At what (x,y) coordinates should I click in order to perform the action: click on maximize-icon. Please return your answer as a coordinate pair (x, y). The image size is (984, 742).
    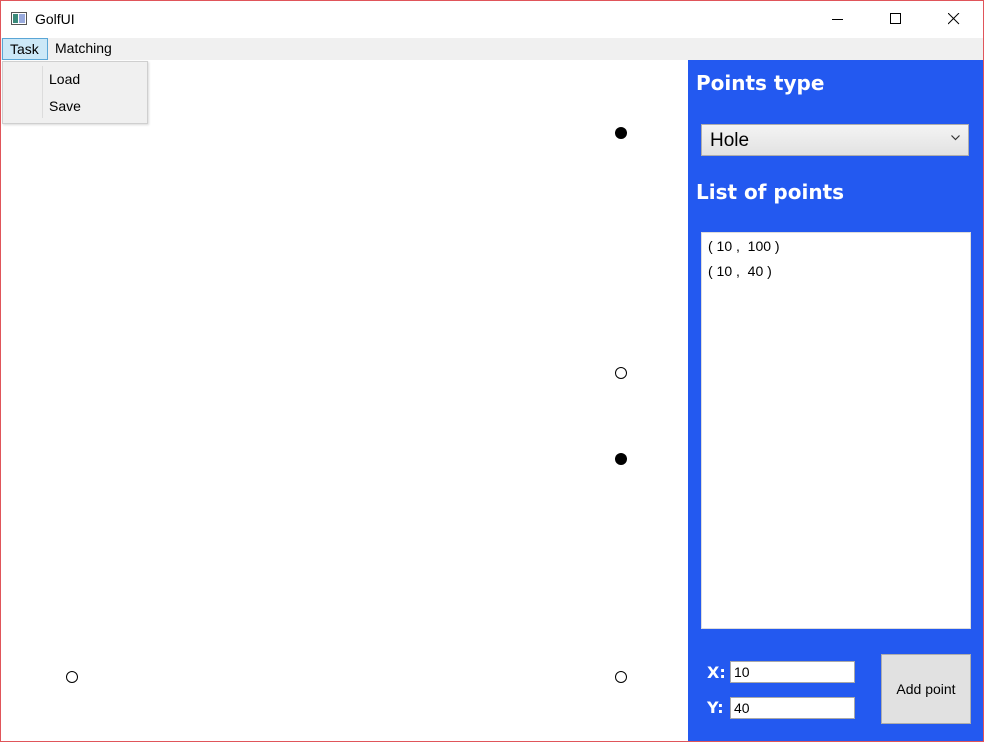
    Looking at the image, I should click on (895, 18).